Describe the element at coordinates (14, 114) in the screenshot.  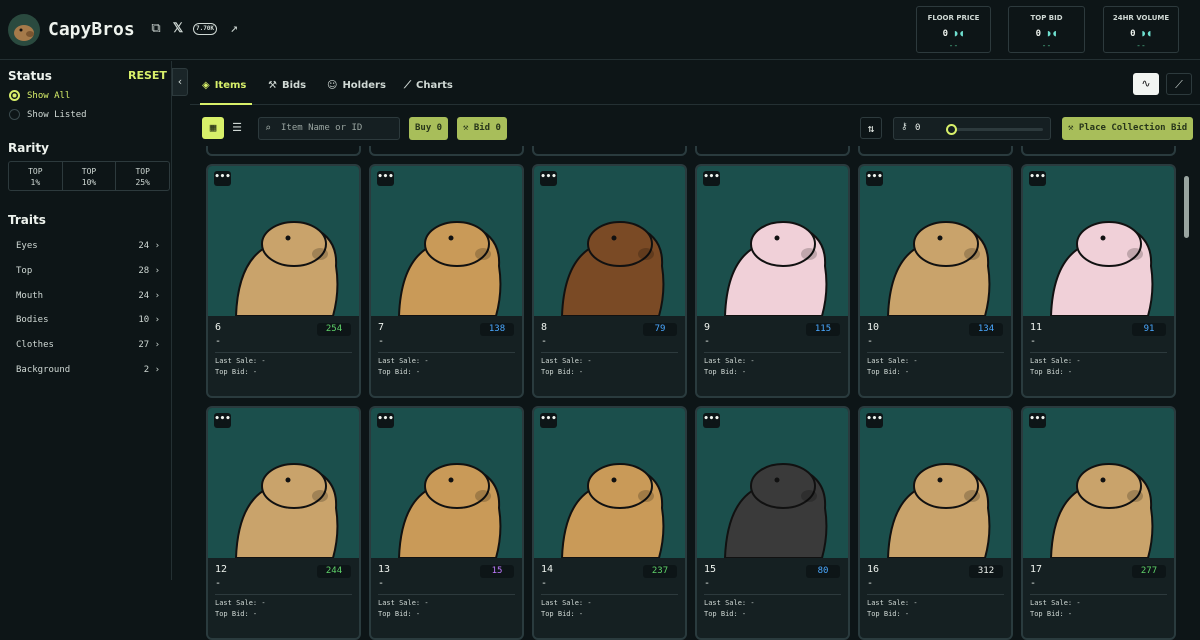
I see `radio-icon` at that location.